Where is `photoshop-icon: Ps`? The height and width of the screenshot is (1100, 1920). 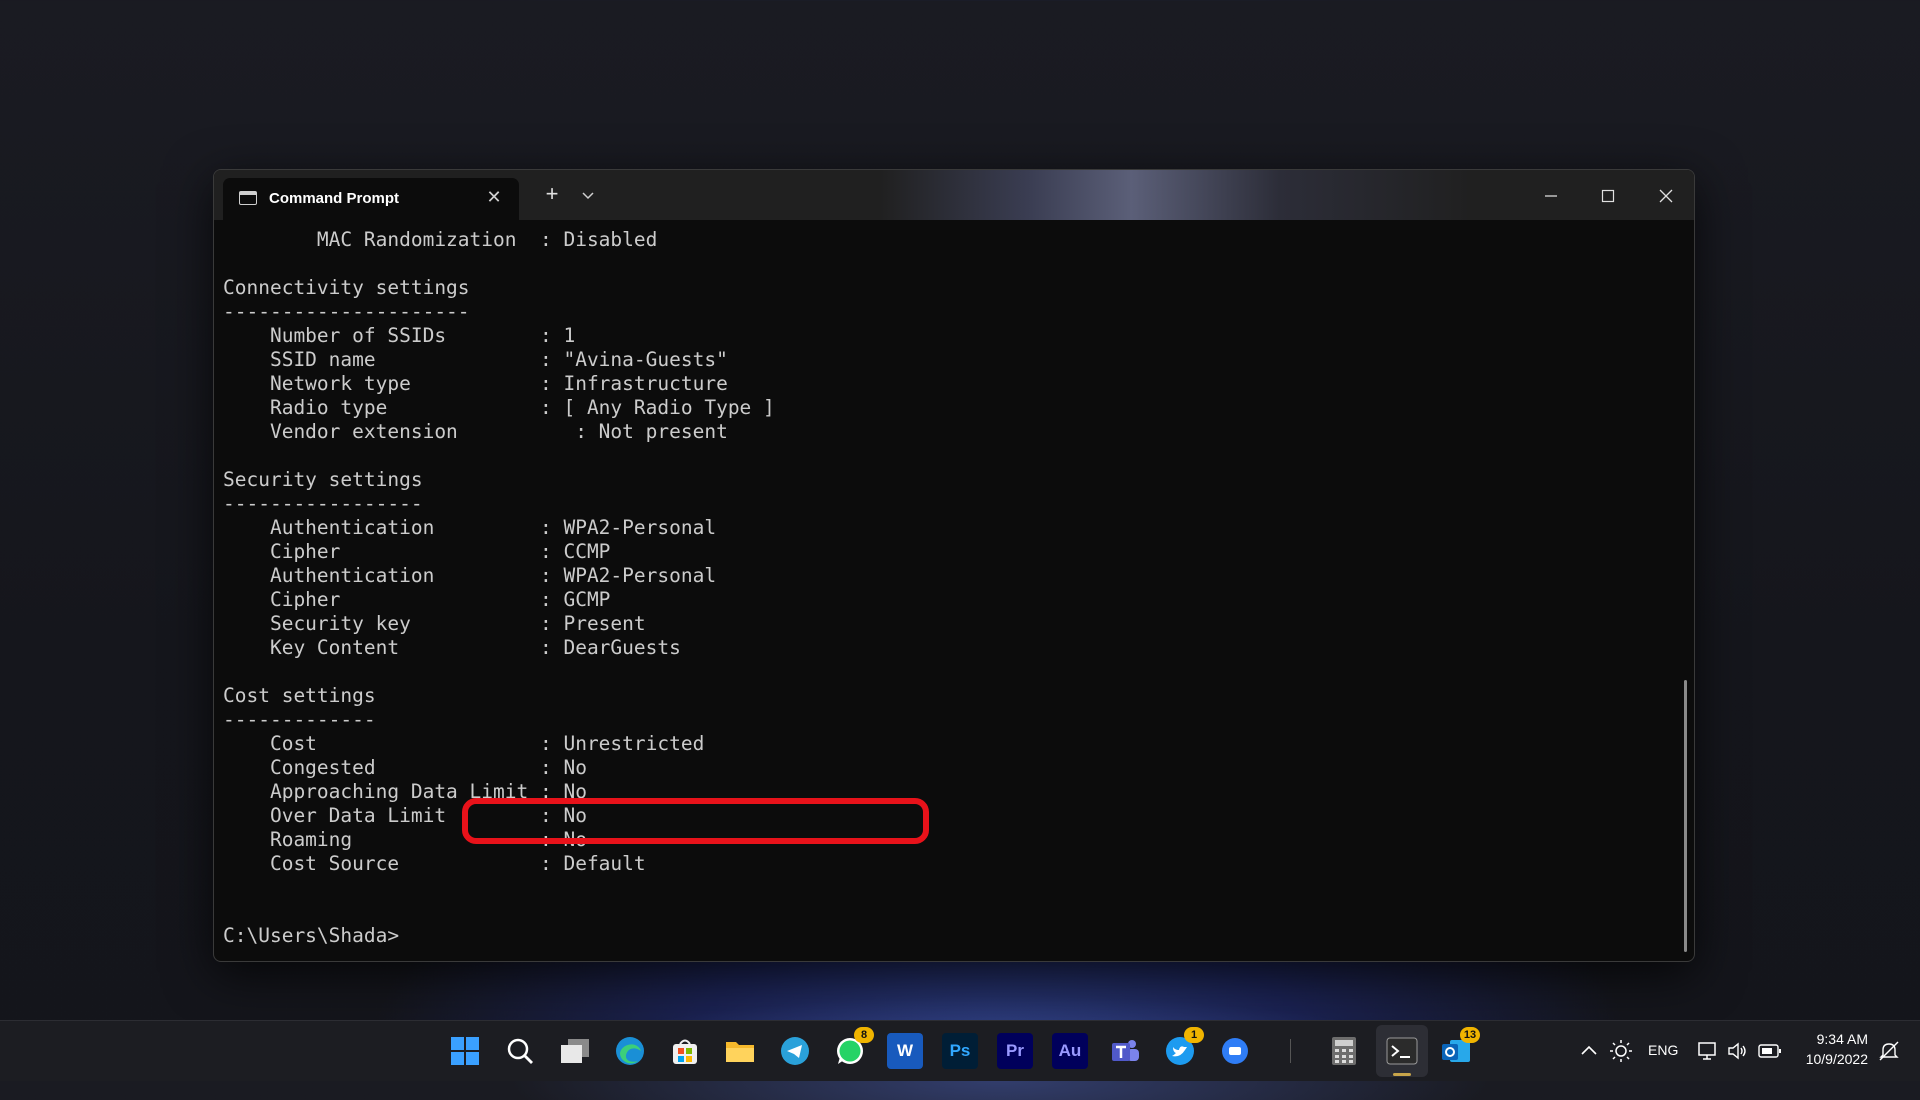 photoshop-icon: Ps is located at coordinates (960, 1050).